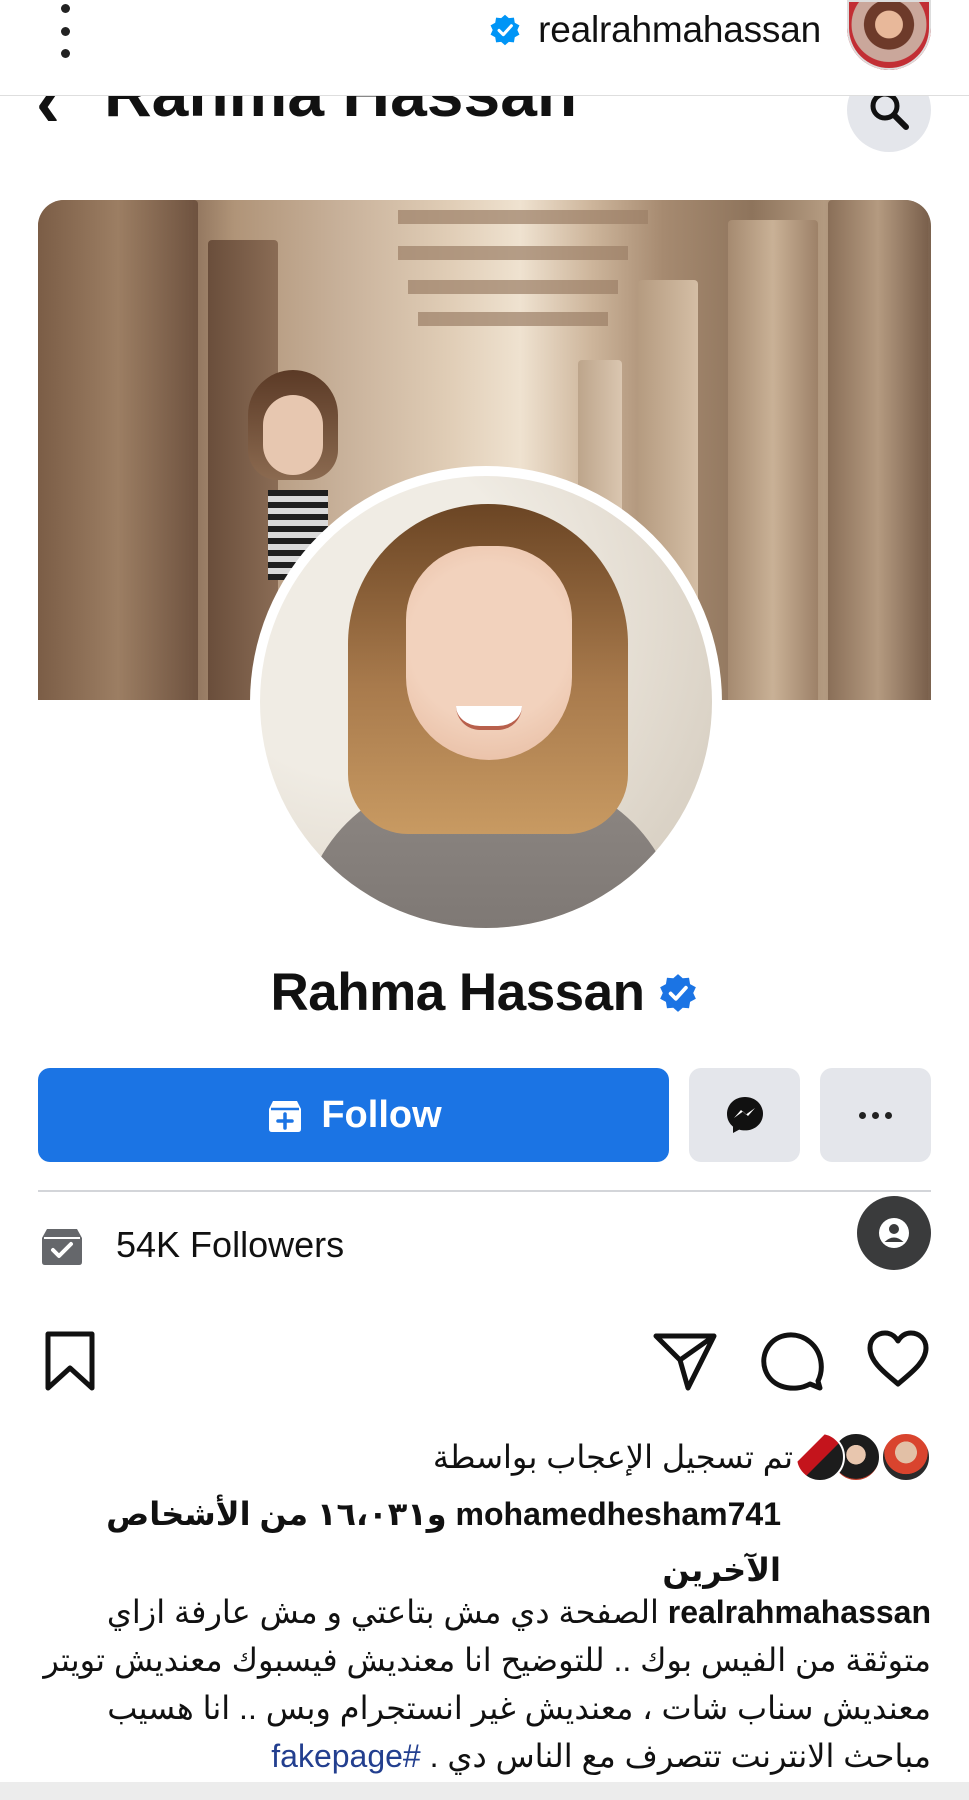 The height and width of the screenshot is (1800, 969). I want to click on messenger-button, so click(744, 1115).